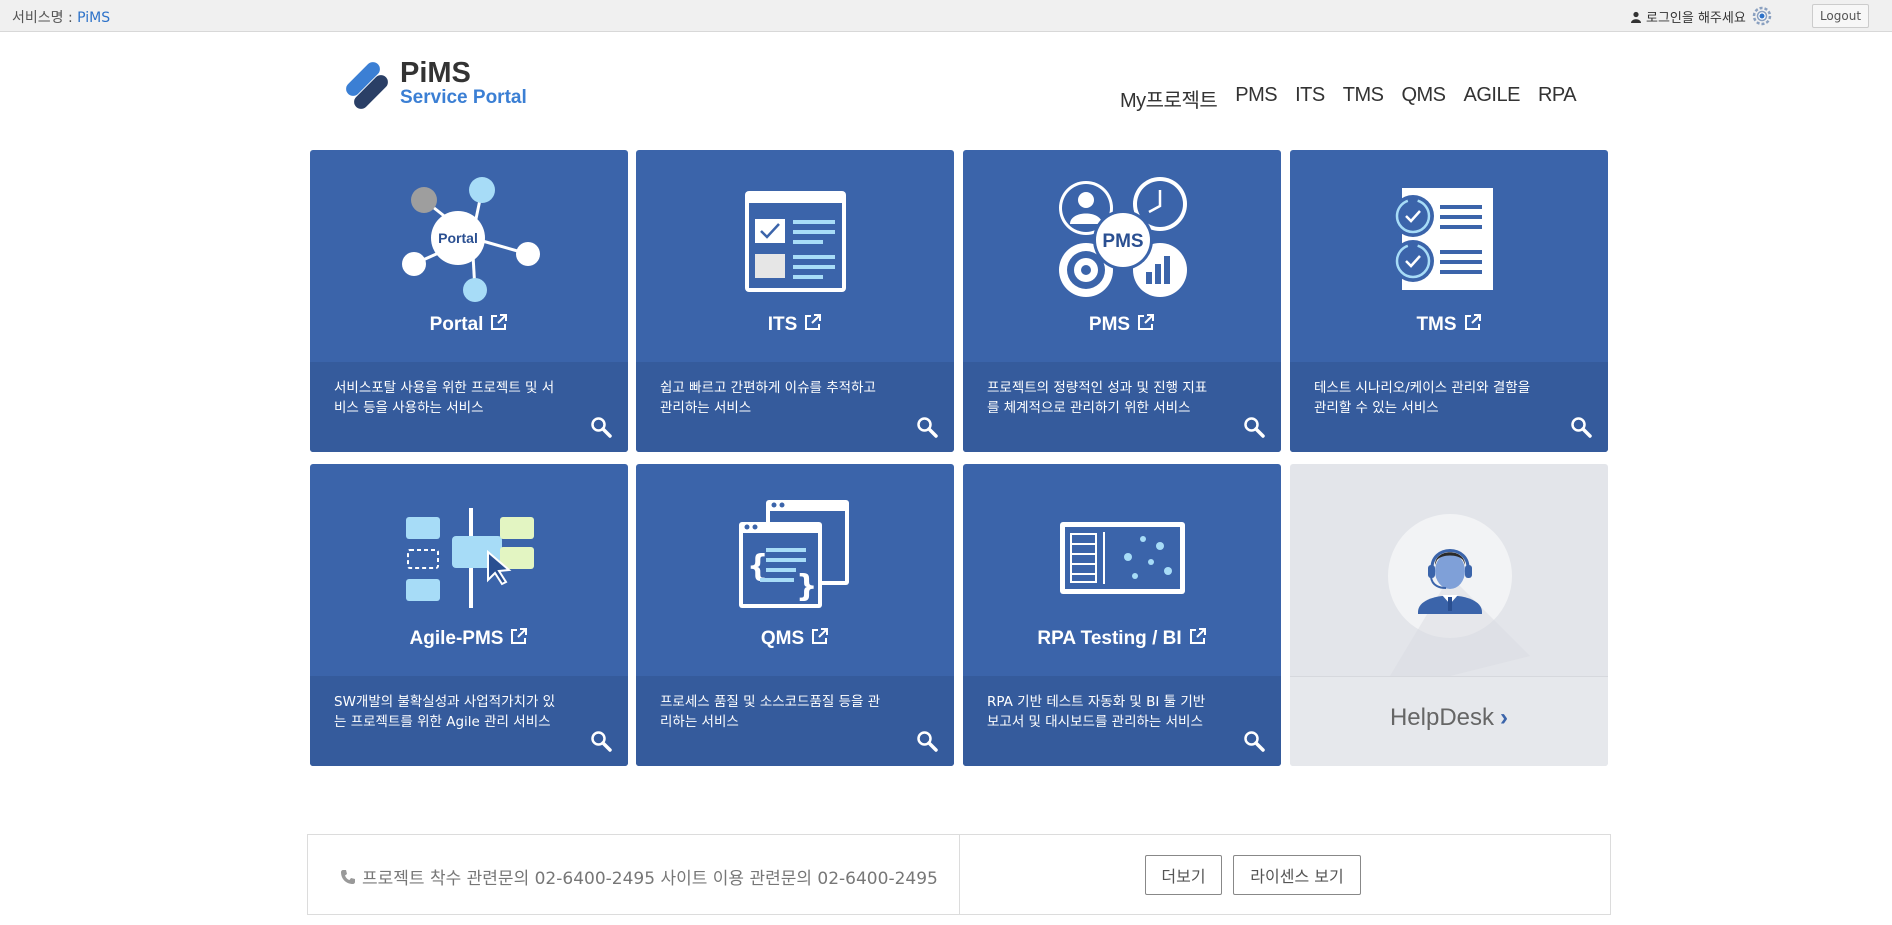 The width and height of the screenshot is (1892, 925). Describe the element at coordinates (768, 398) in the screenshot. I see `tile-description: 쉽고 빠르고 간편하게 이슈를 추적하고 관리하는 서비스` at that location.